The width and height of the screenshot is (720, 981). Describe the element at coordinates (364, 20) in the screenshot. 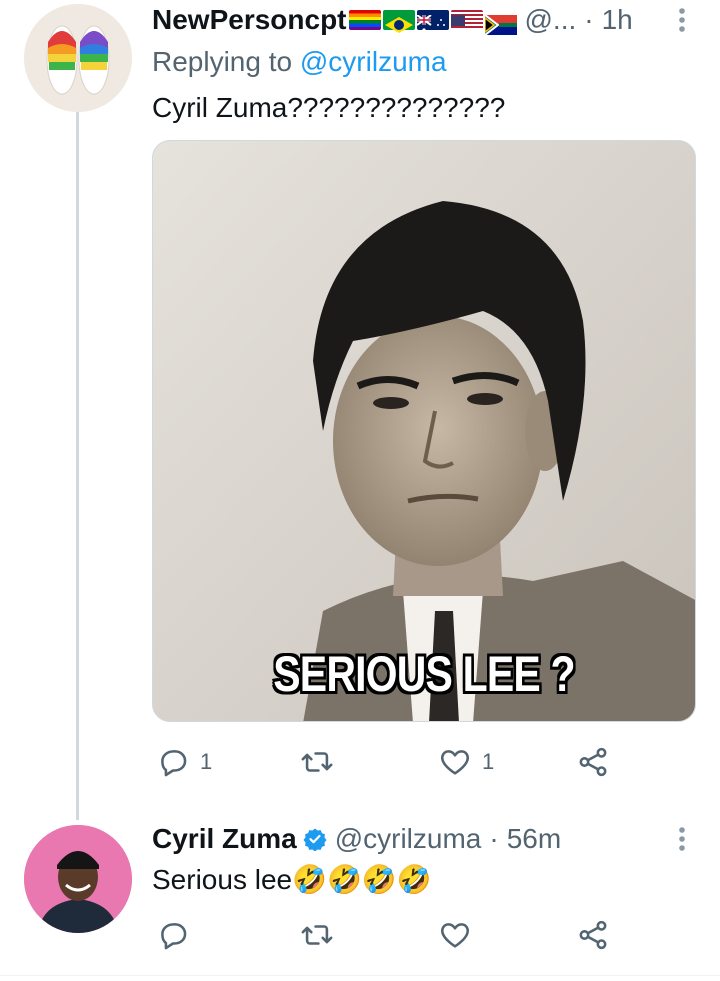

I see `rainbow-flag-icon` at that location.